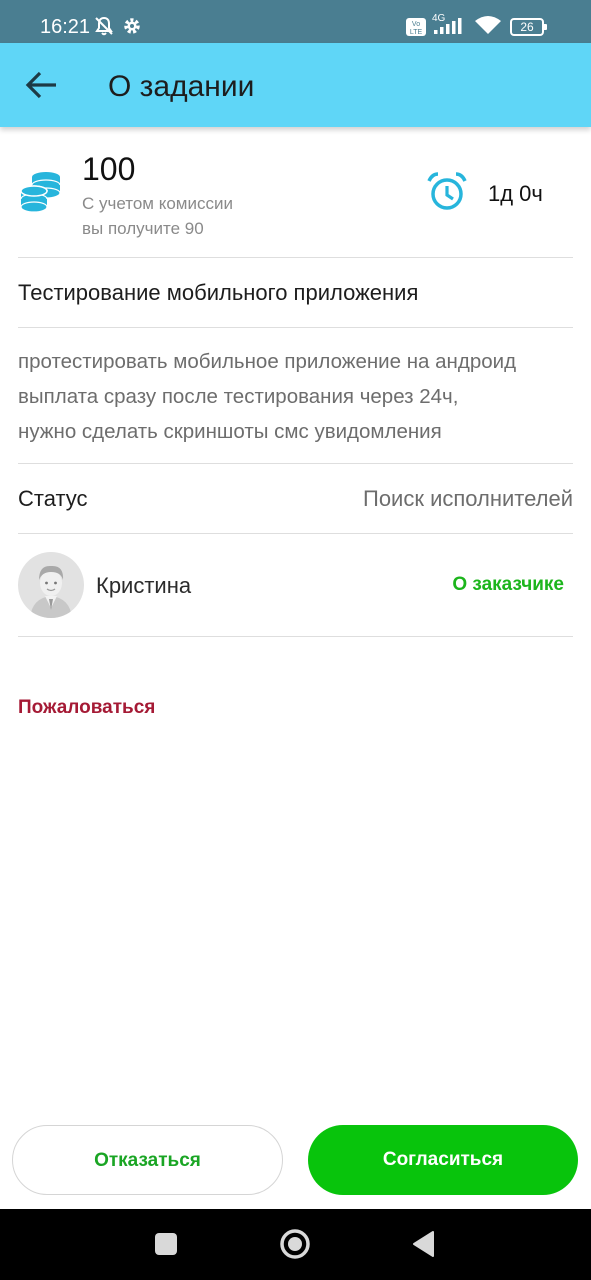  What do you see at coordinates (166, 1244) in the screenshot?
I see `recent-apps-icon` at bounding box center [166, 1244].